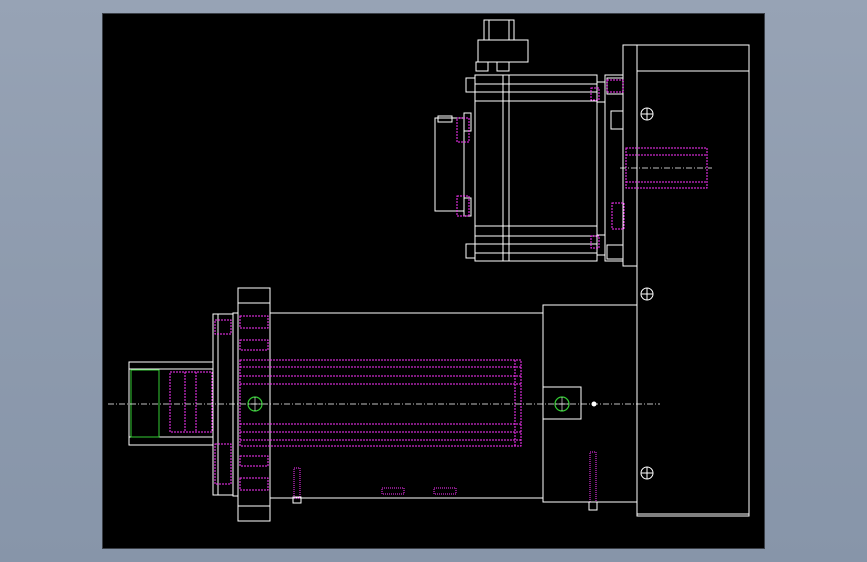 This screenshot has width=867, height=562. What do you see at coordinates (419, 491) in the screenshot?
I see `label-marks` at bounding box center [419, 491].